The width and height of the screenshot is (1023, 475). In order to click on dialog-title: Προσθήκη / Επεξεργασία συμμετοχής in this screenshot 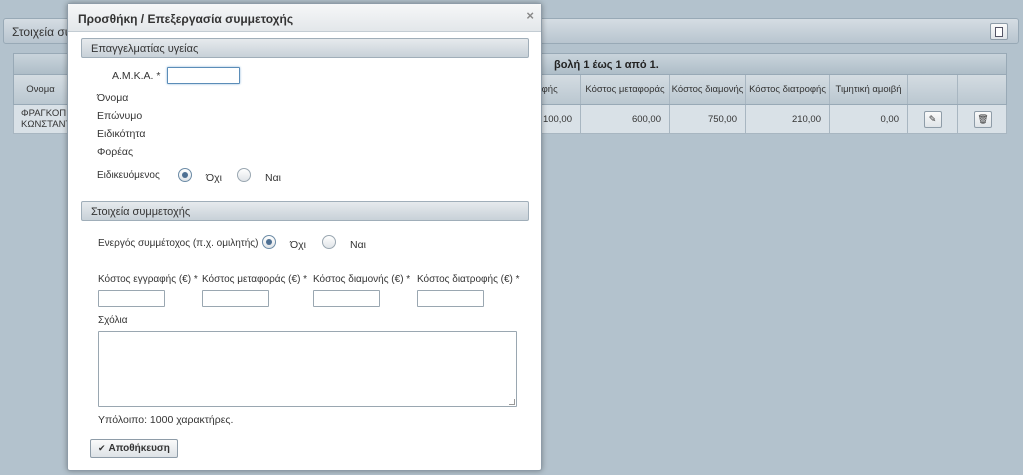, I will do `click(186, 19)`.